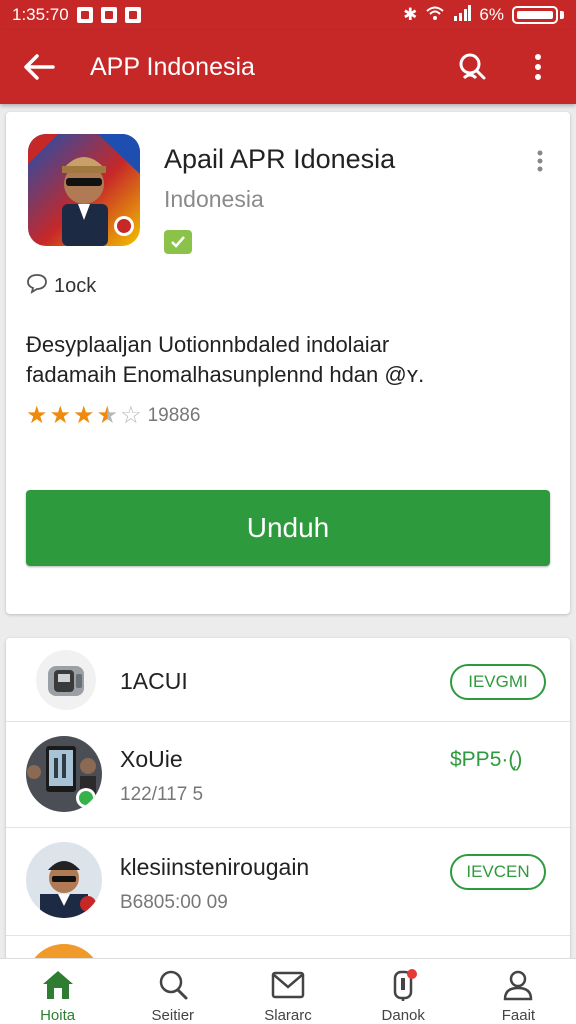 The width and height of the screenshot is (576, 1024). What do you see at coordinates (132, 15) in the screenshot?
I see `checkbox-notification-icon` at bounding box center [132, 15].